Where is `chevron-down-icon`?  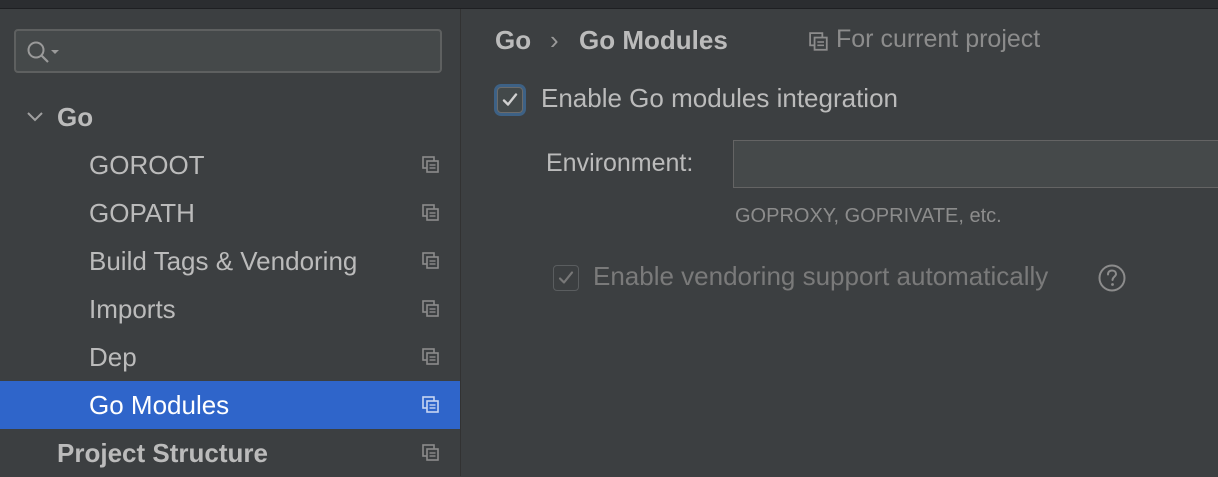
chevron-down-icon is located at coordinates (35, 117).